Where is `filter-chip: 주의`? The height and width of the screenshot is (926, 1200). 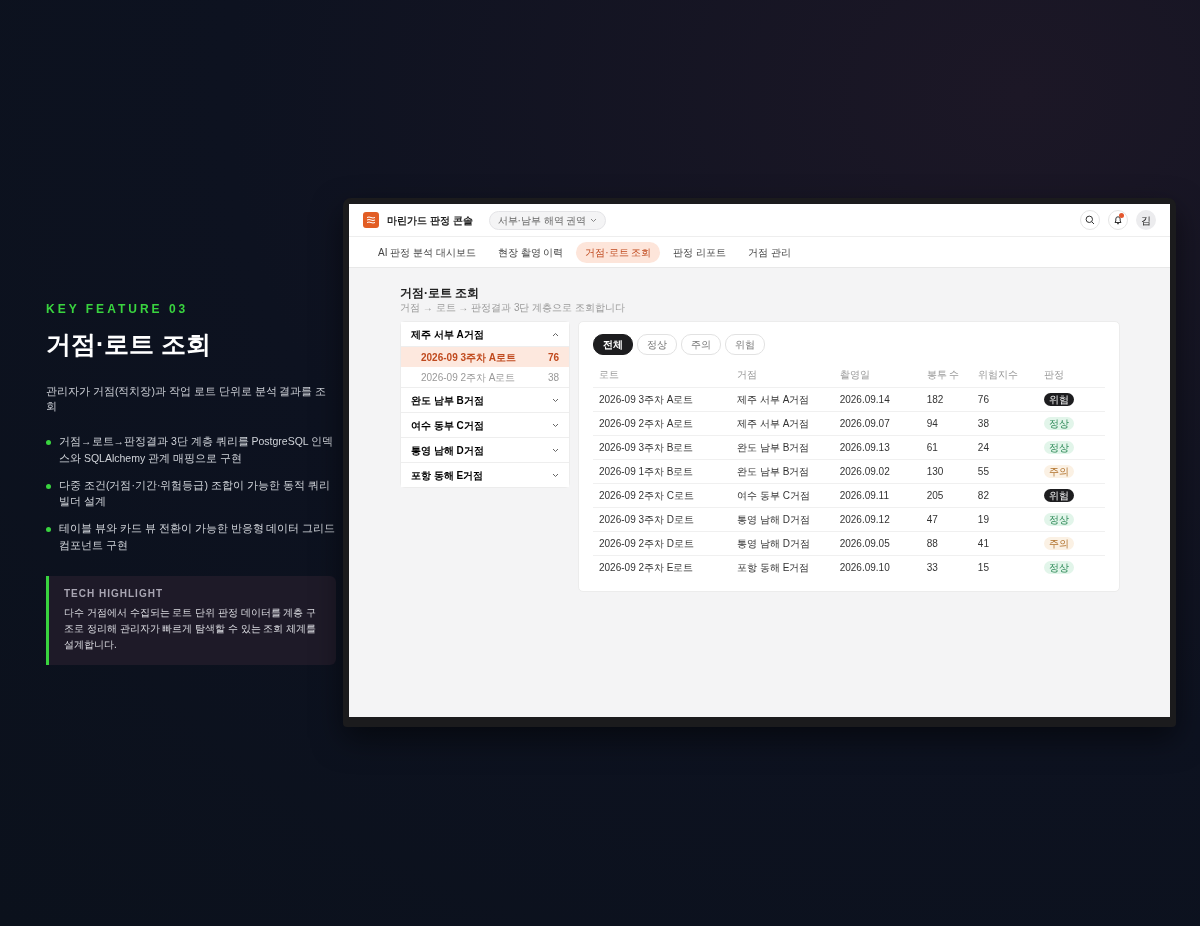 filter-chip: 주의 is located at coordinates (701, 344).